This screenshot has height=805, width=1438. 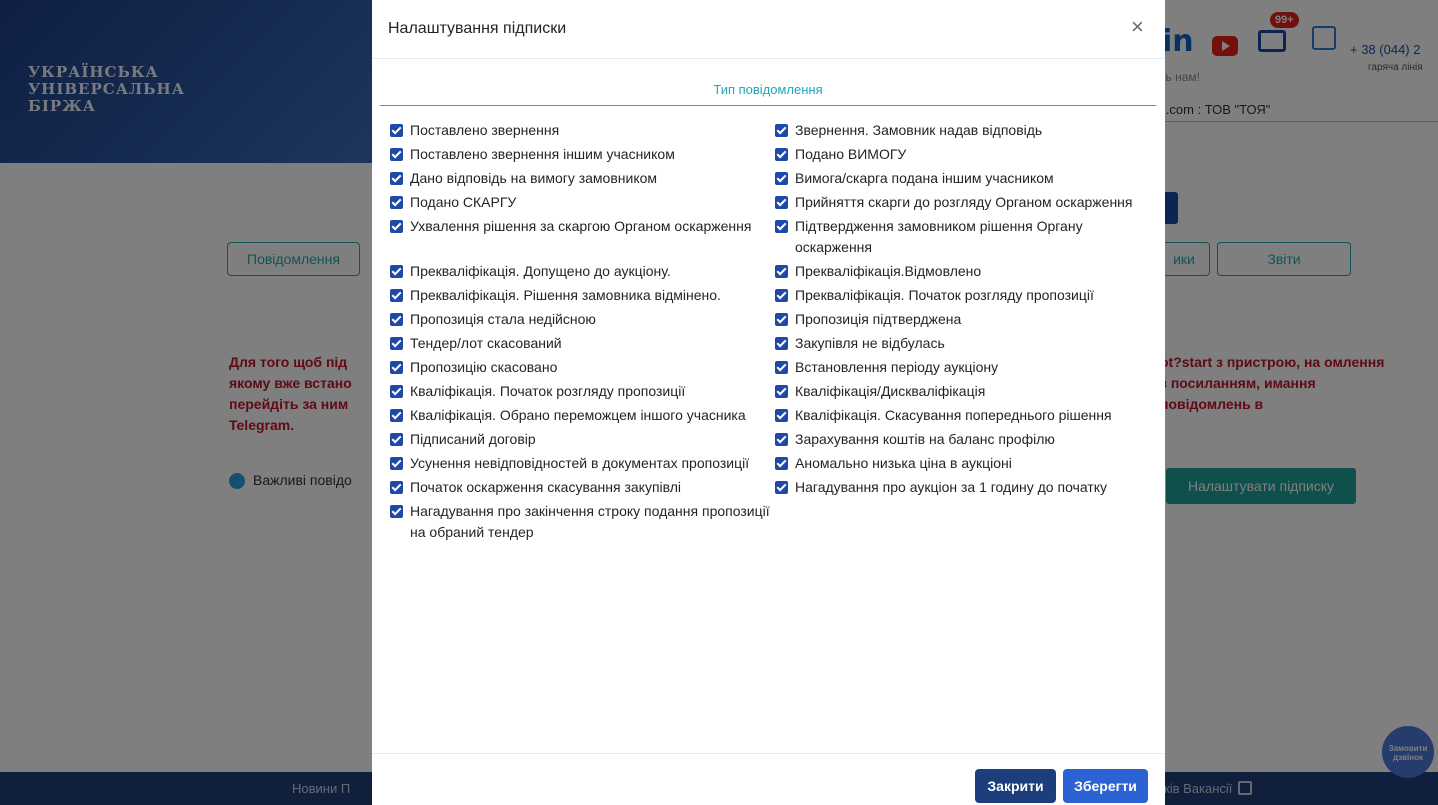 What do you see at coordinates (540, 271) in the screenshot?
I see `checkbox-label: Прекваліфікація. Допущено до аукціону.` at bounding box center [540, 271].